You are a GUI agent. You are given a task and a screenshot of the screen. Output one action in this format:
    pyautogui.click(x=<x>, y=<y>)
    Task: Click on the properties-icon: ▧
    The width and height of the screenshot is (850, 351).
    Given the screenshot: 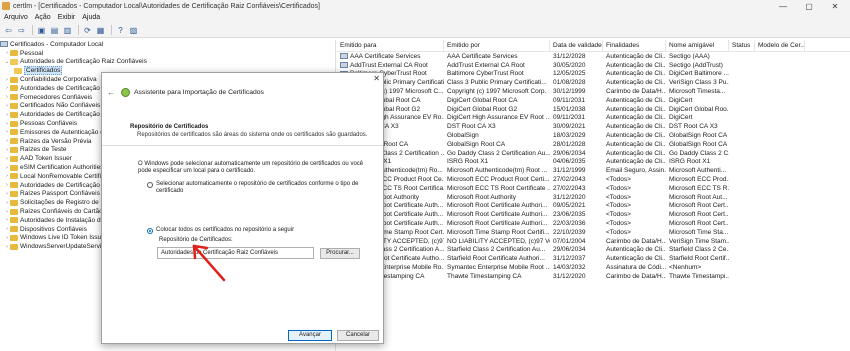 What is the action you would take?
    pyautogui.click(x=133, y=30)
    